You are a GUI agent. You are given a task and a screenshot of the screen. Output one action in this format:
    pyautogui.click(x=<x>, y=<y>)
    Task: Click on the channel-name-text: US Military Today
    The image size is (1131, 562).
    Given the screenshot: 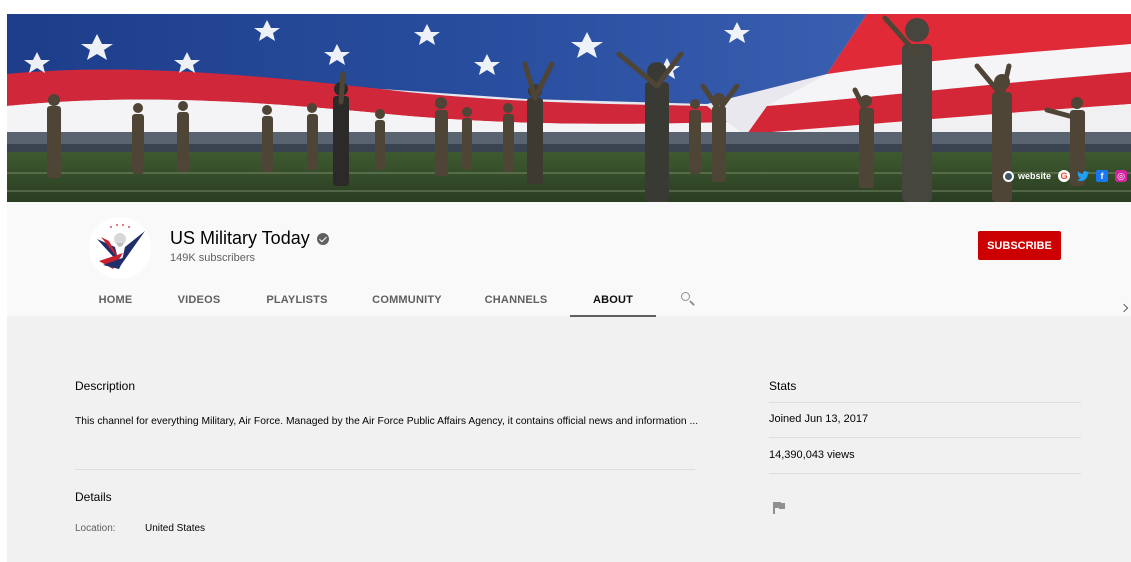 What is the action you would take?
    pyautogui.click(x=240, y=238)
    